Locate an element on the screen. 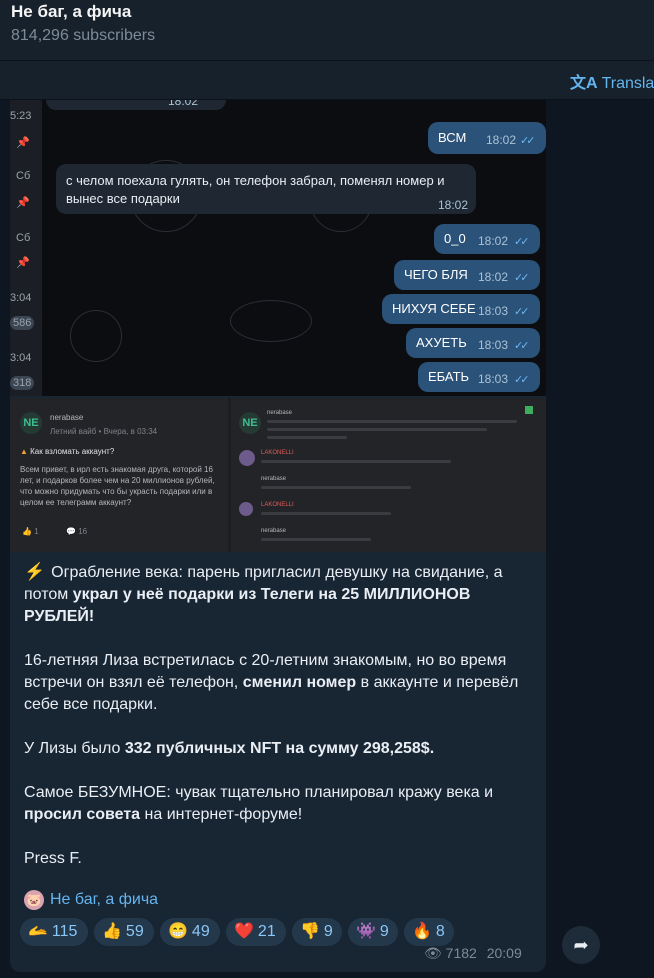  reaction-button: 🔥 8 is located at coordinates (429, 932).